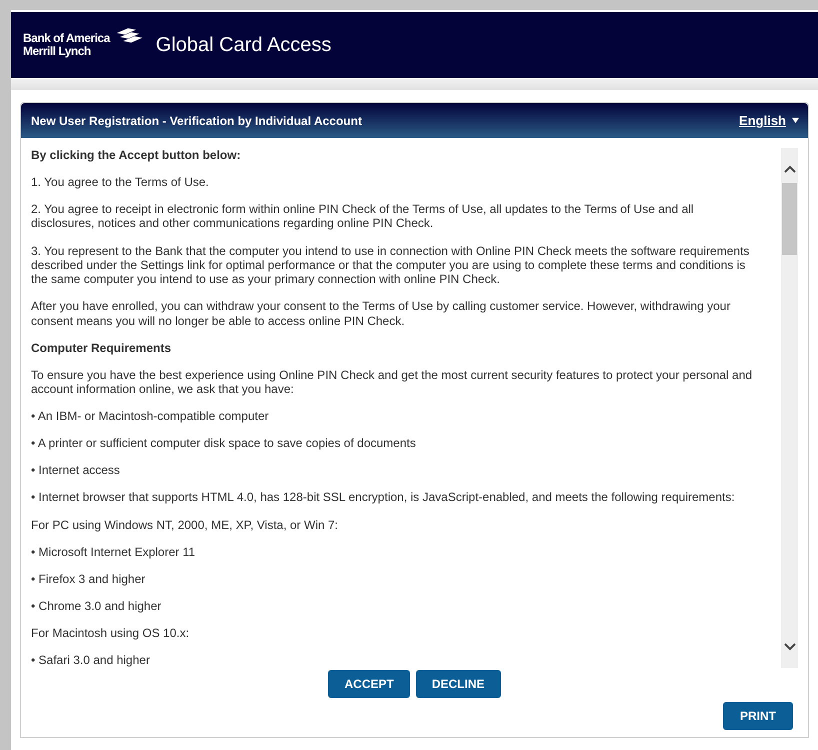 The image size is (818, 750). I want to click on language-selector: English, so click(769, 120).